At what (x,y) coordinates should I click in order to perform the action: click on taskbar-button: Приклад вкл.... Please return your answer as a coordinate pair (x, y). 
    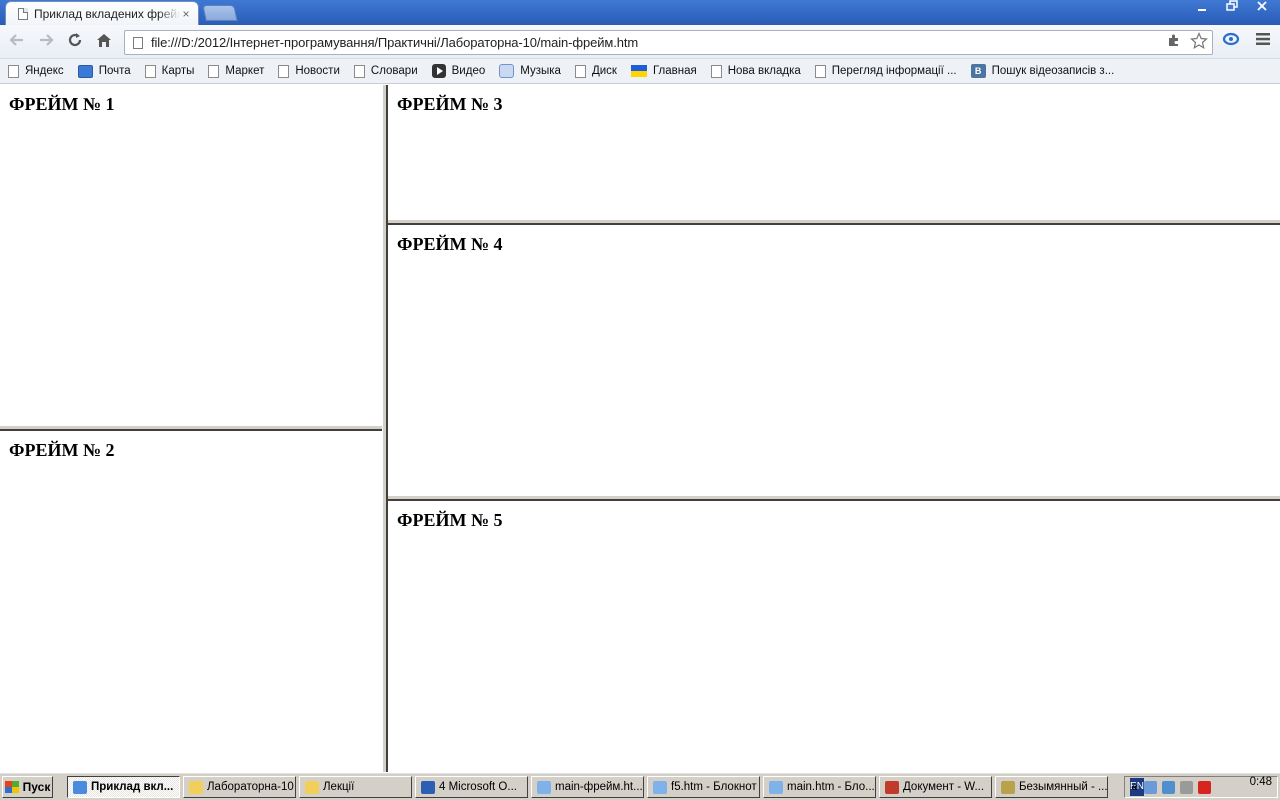
    Looking at the image, I should click on (123, 787).